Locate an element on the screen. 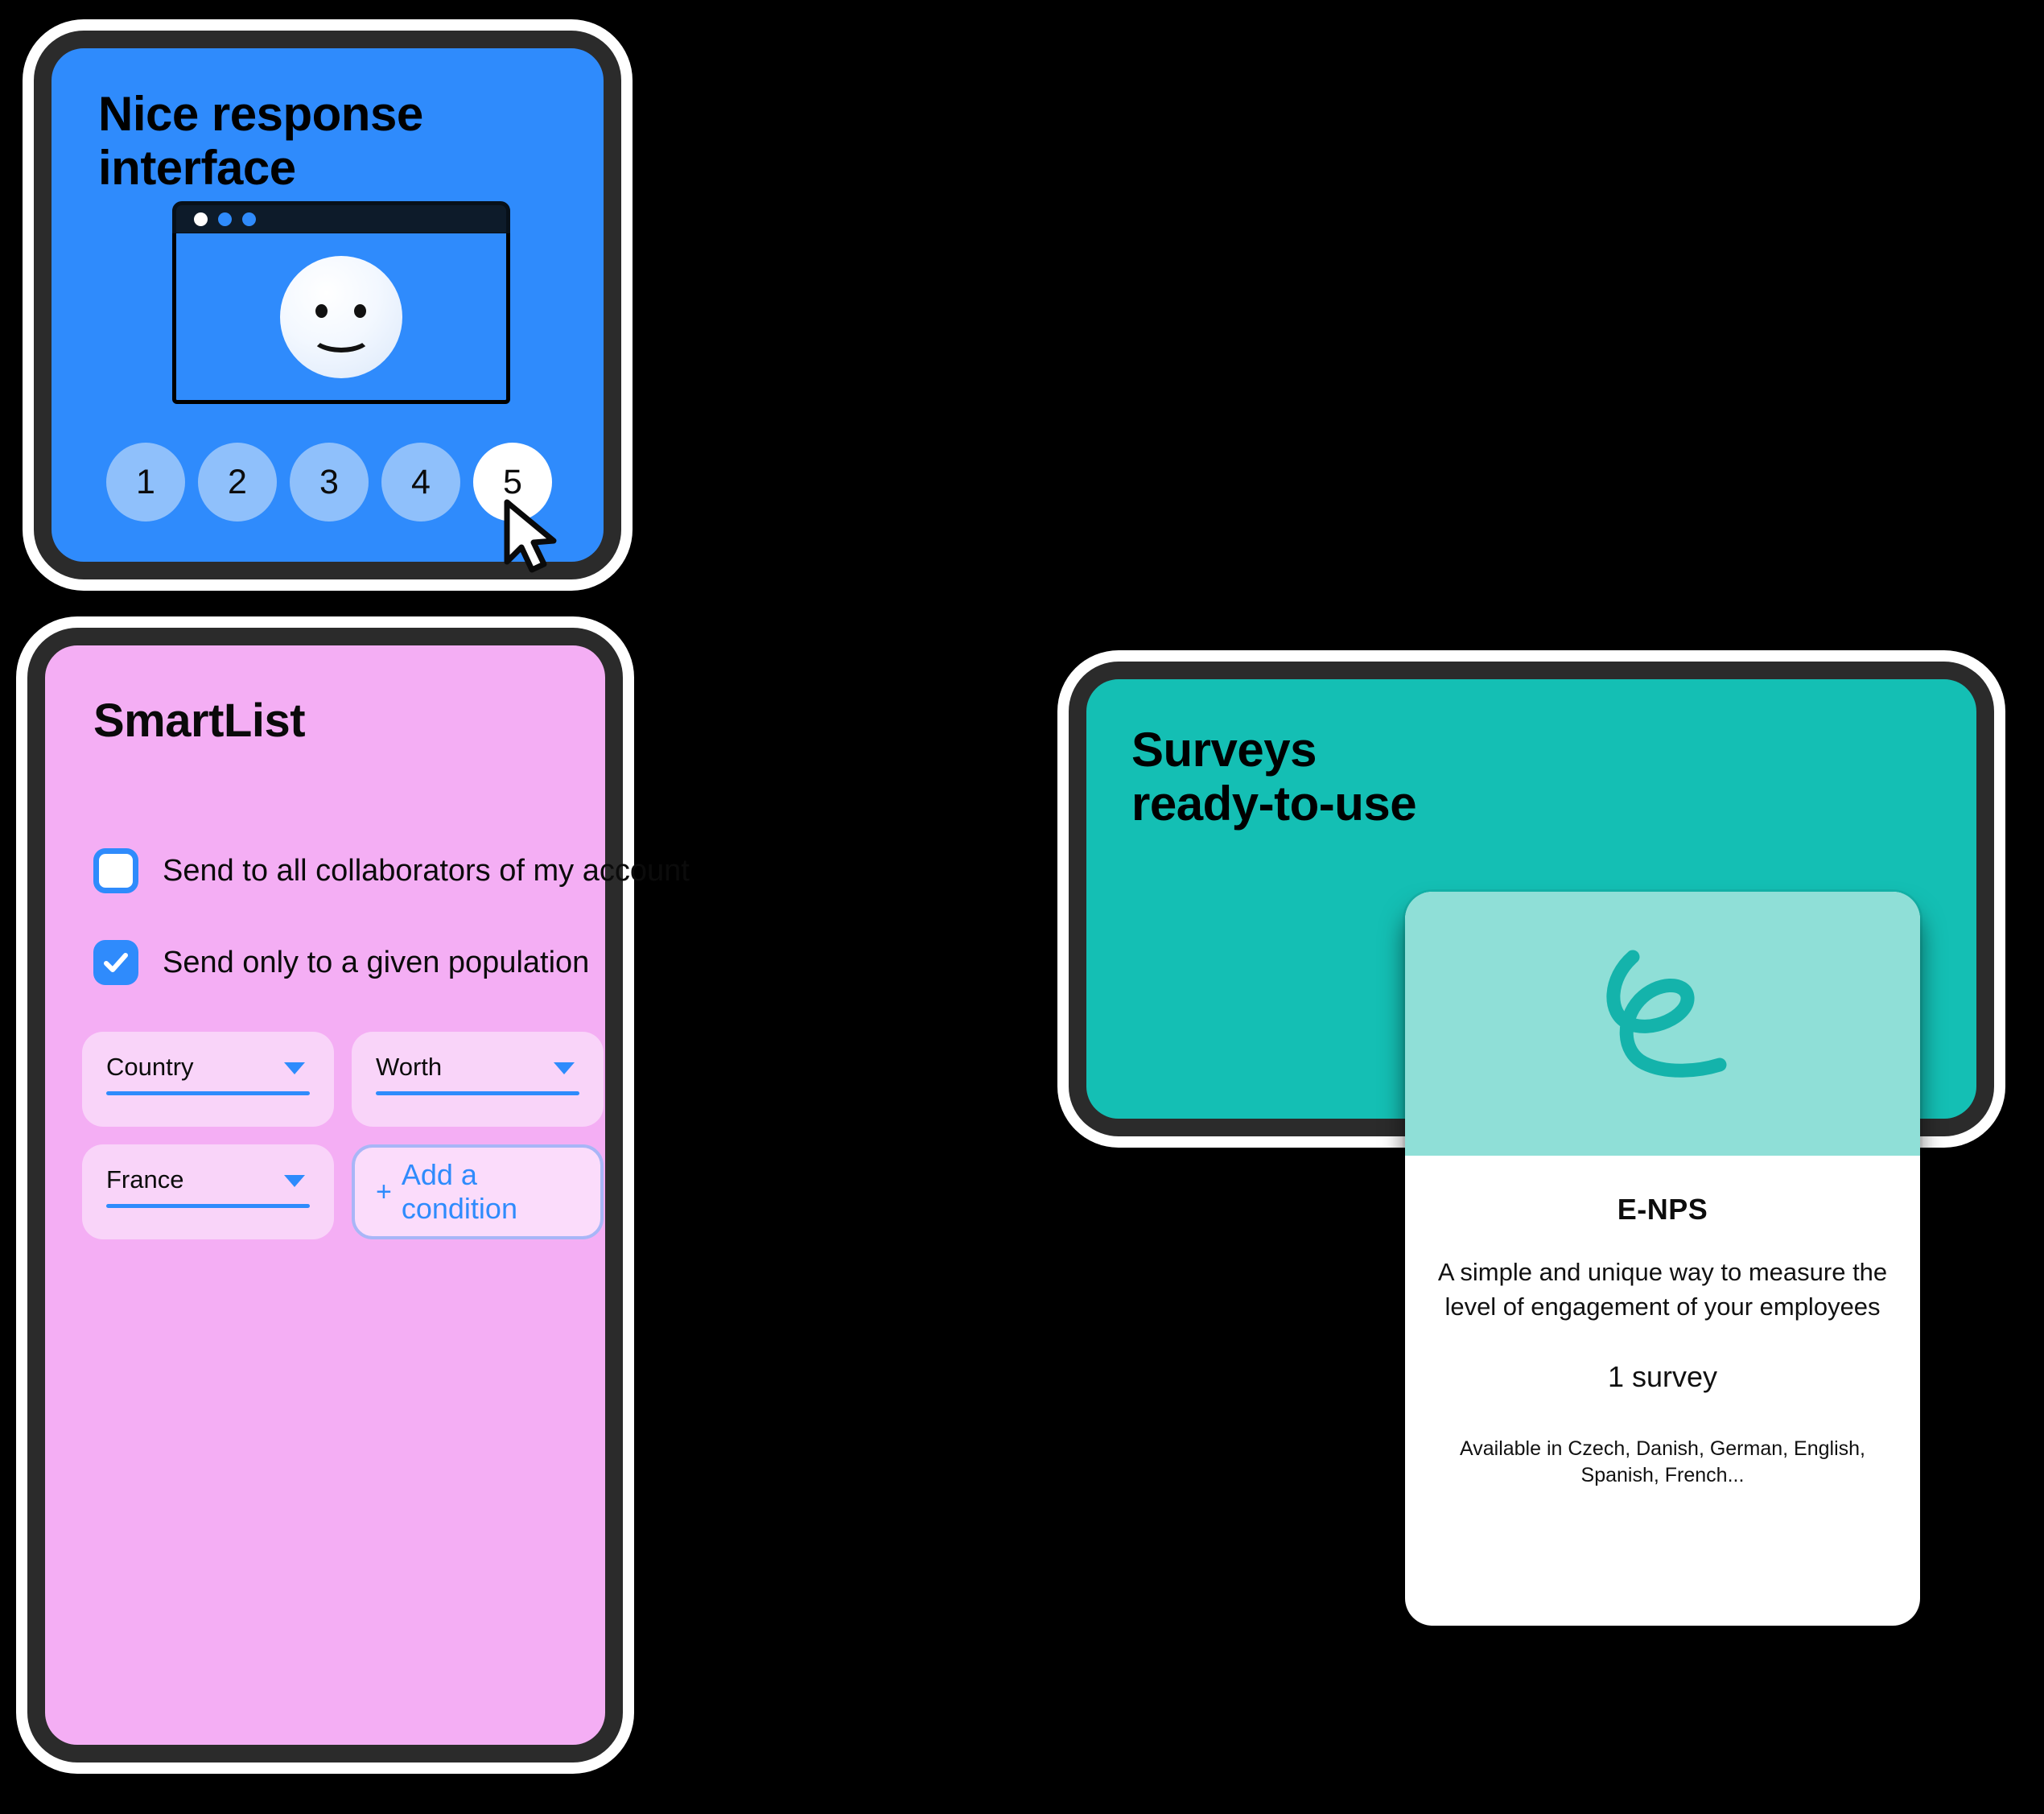 The image size is (2044, 1814). plus-icon: + is located at coordinates (384, 1191).